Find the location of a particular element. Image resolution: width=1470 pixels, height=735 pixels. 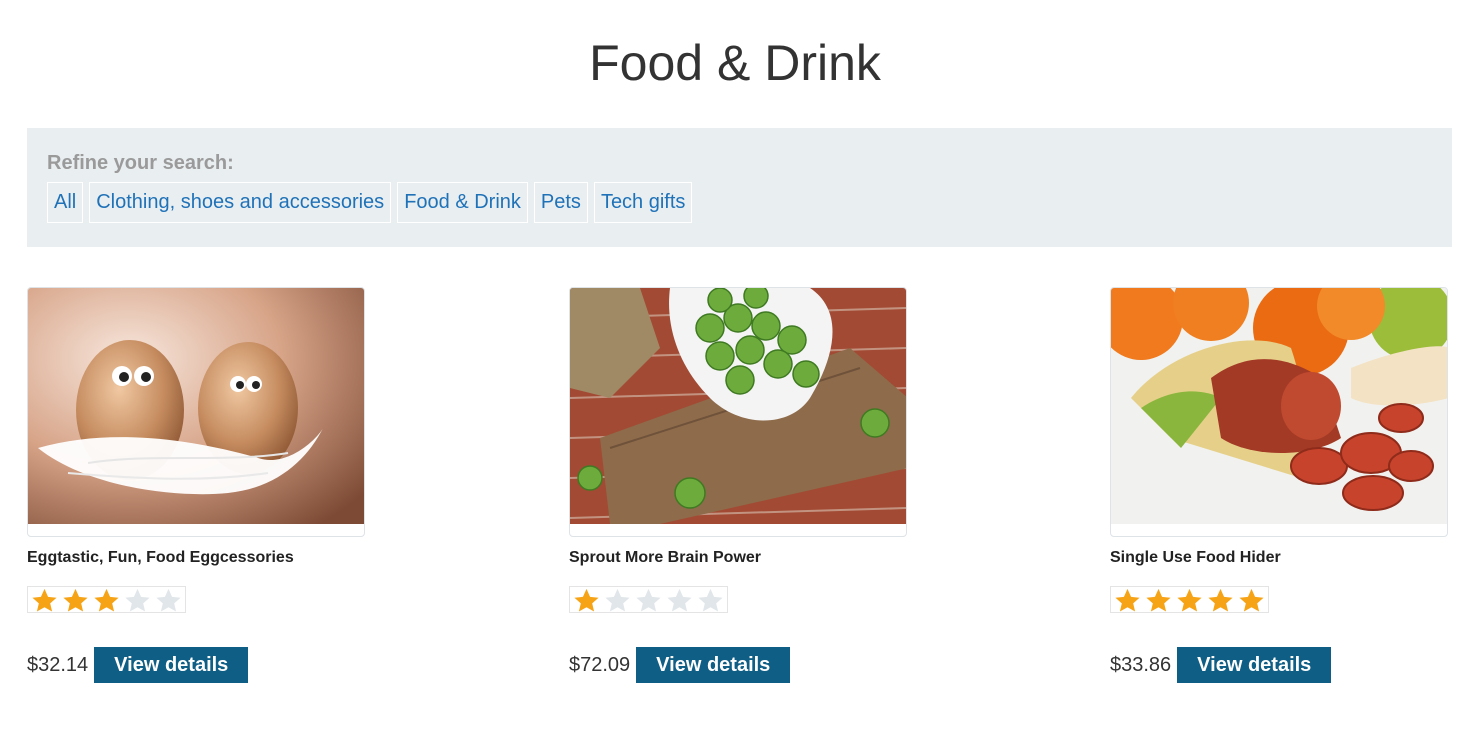

product-price: $72.09 is located at coordinates (600, 664).